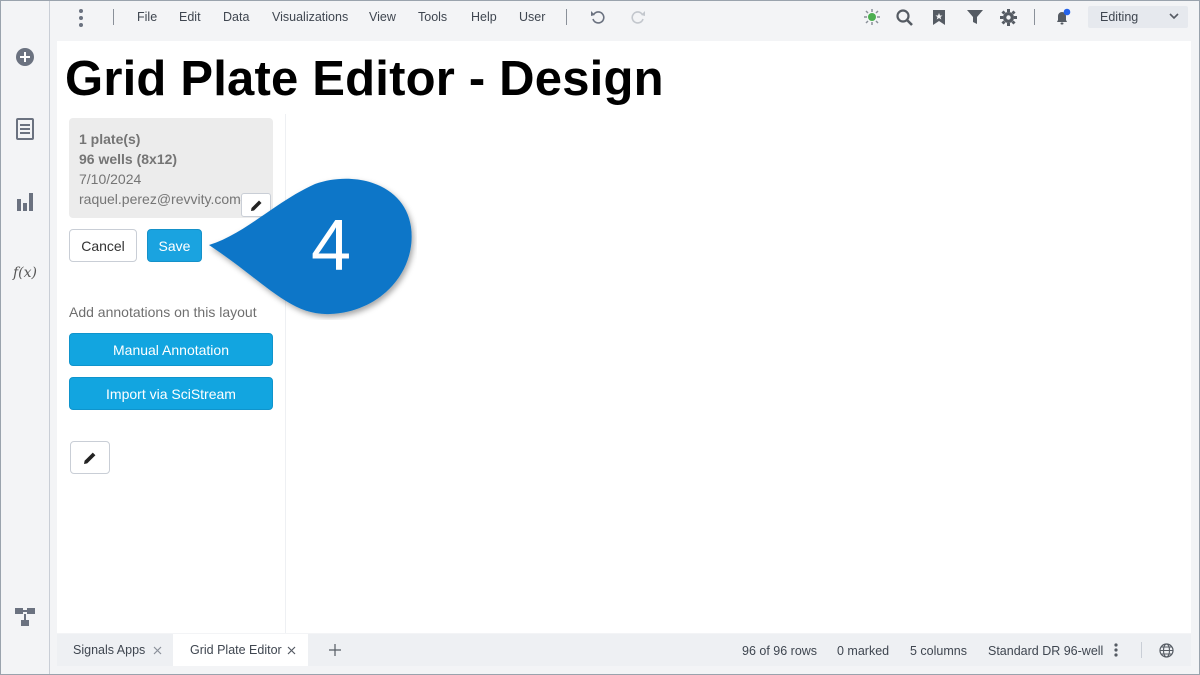 This screenshot has width=1200, height=675. I want to click on mode-select: Editing, so click(1138, 17).